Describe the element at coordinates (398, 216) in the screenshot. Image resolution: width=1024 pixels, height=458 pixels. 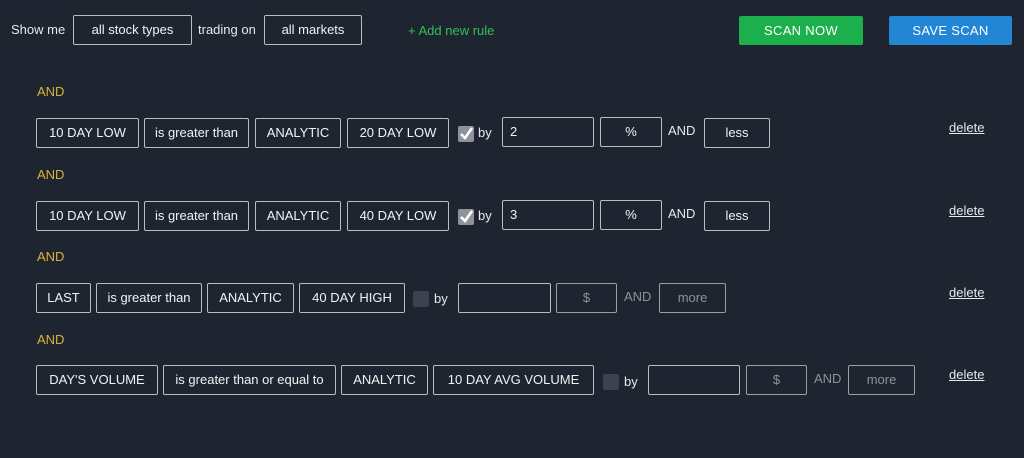
I see `rule-compare-value-select: 40 DAY LOW` at that location.